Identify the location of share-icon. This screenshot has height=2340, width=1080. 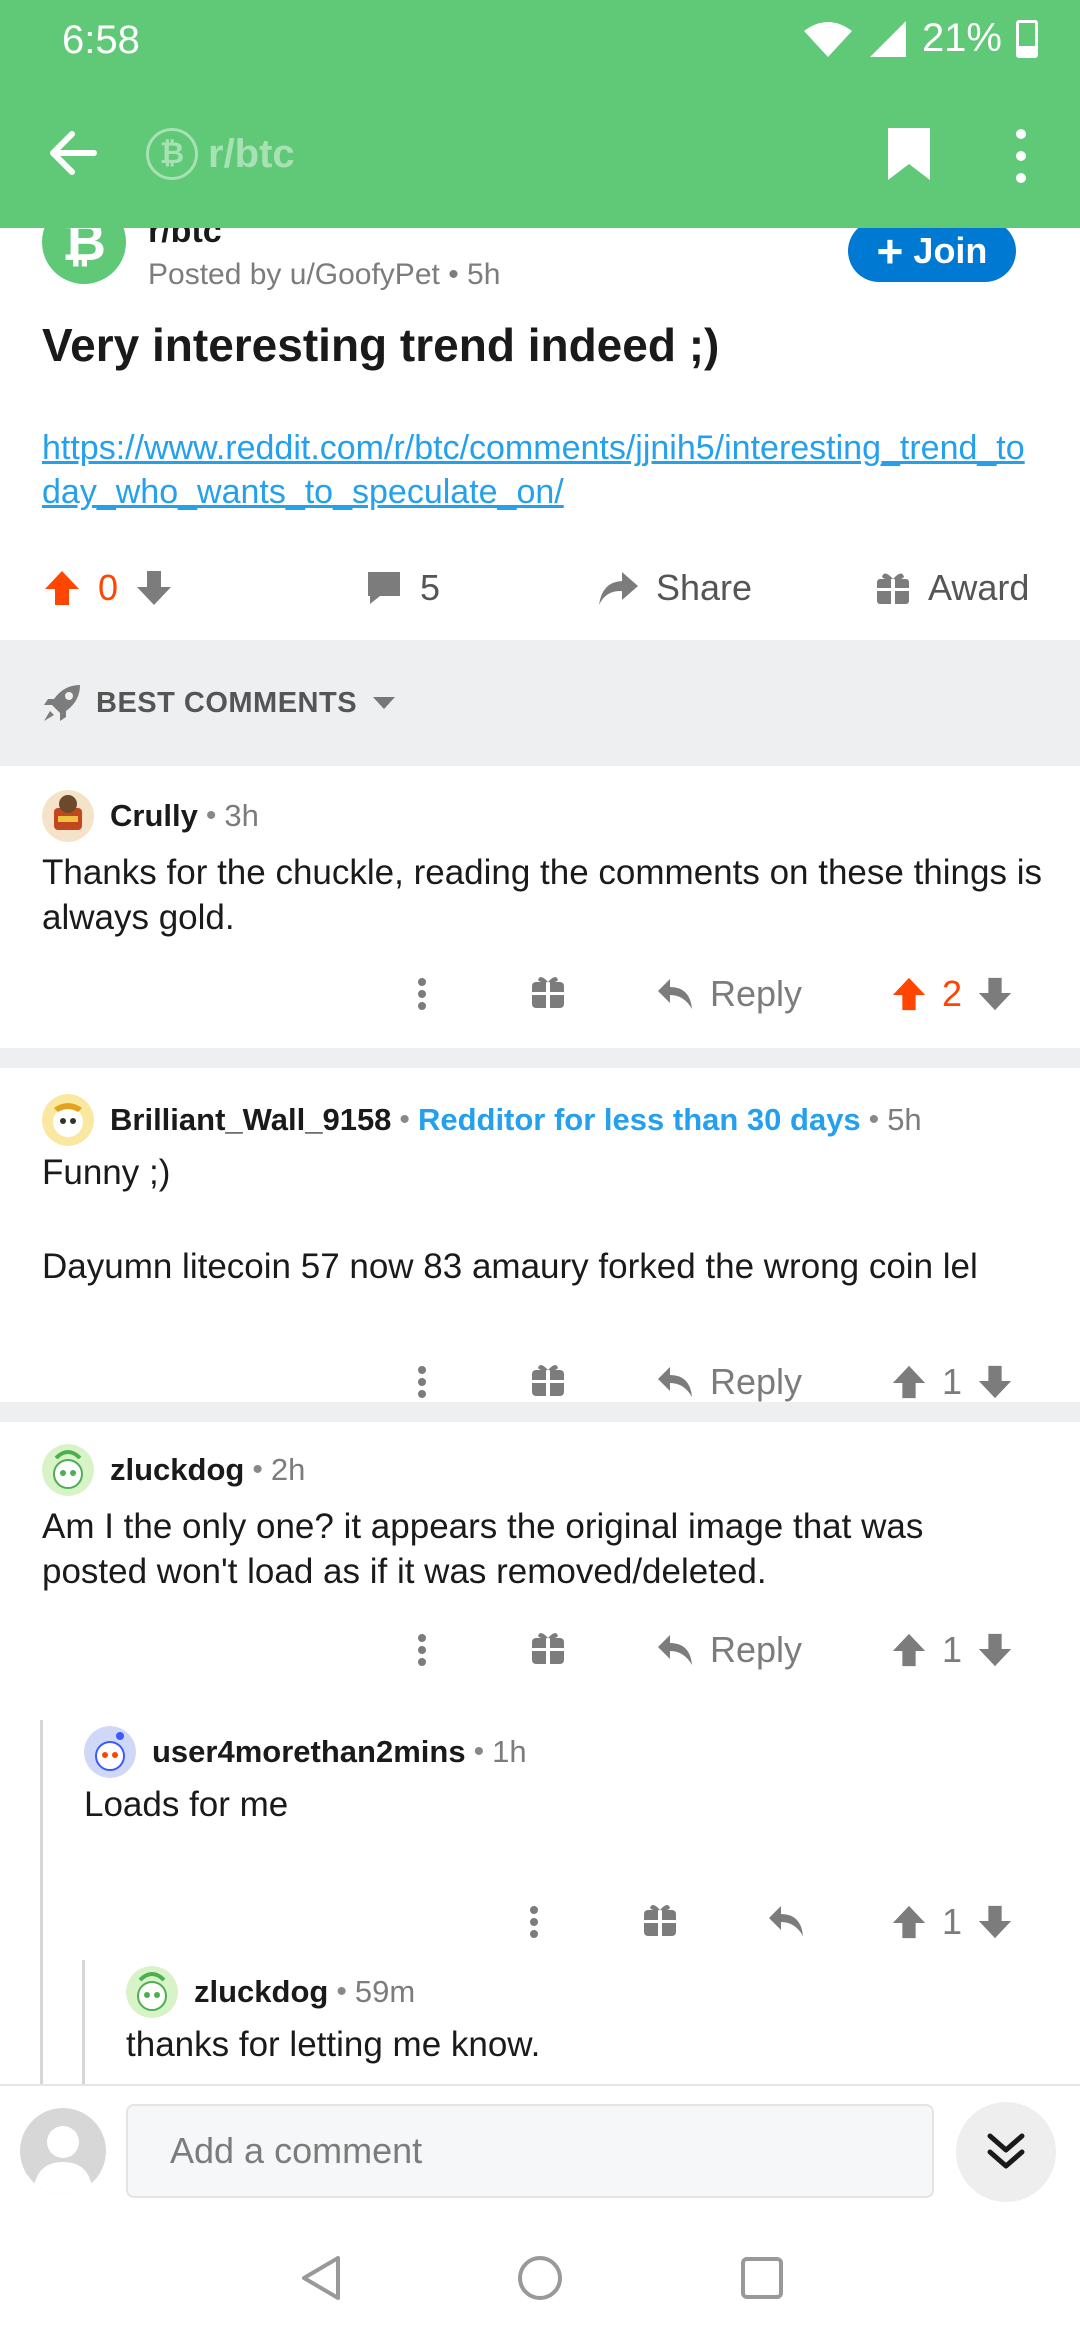
(618, 588).